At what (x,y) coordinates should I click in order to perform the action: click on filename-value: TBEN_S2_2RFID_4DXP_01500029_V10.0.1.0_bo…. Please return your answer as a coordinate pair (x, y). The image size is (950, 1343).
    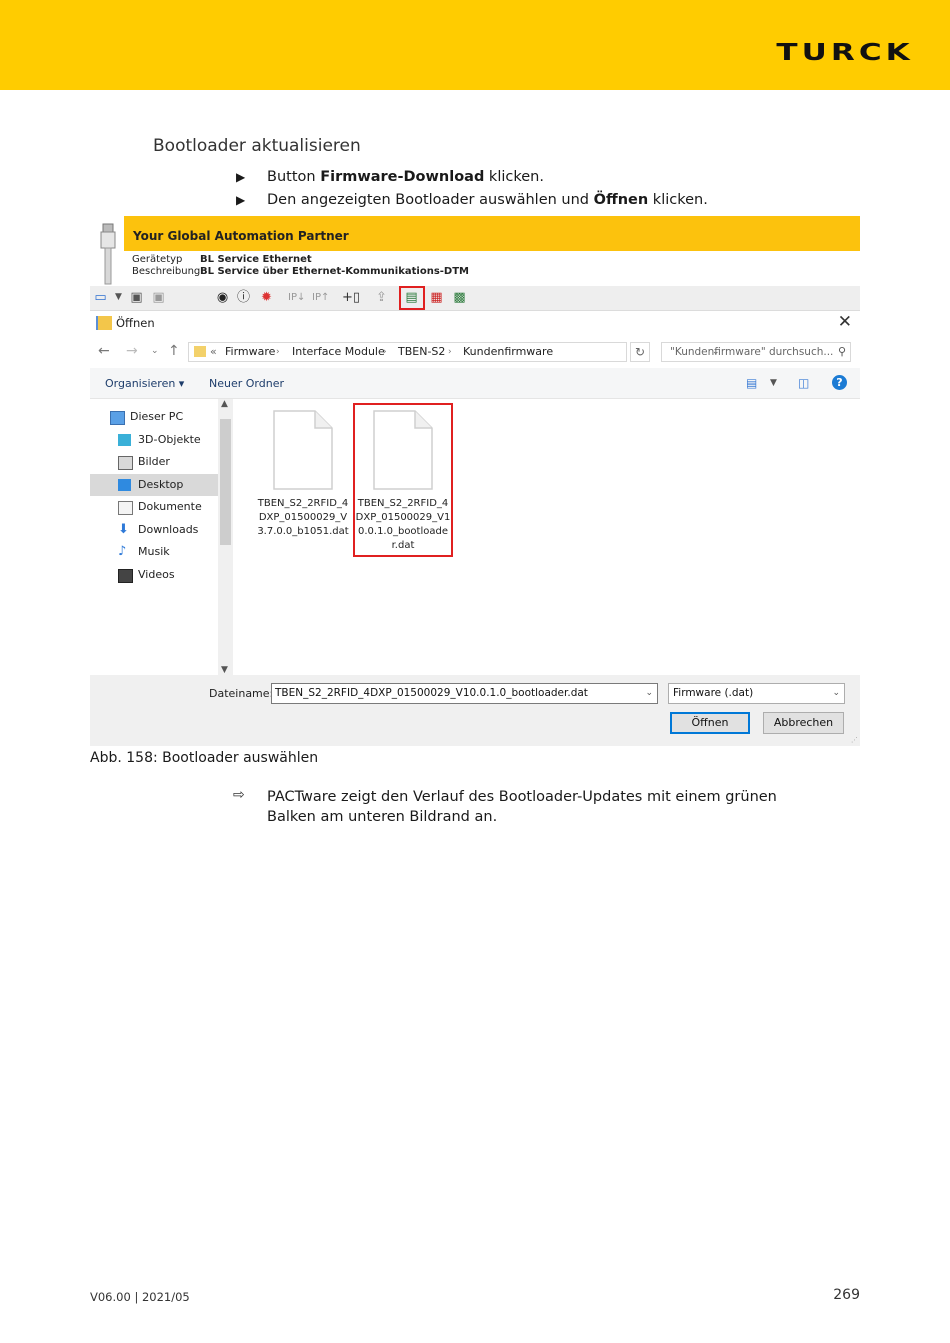
    Looking at the image, I should click on (431, 693).